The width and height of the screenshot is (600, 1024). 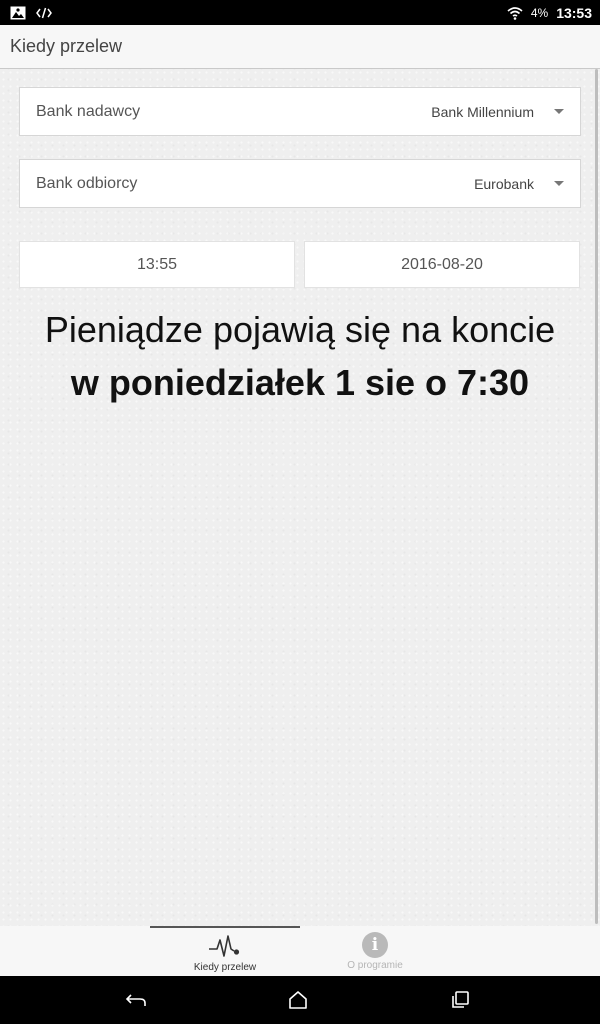 I want to click on tab-kiedy-przelew: Kiedy przelew, so click(x=225, y=951).